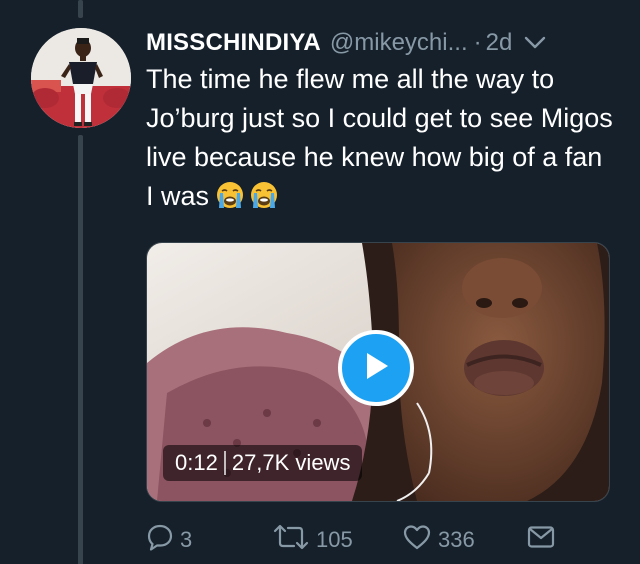 Image resolution: width=640 pixels, height=564 pixels. I want to click on chevron-down-icon, so click(535, 43).